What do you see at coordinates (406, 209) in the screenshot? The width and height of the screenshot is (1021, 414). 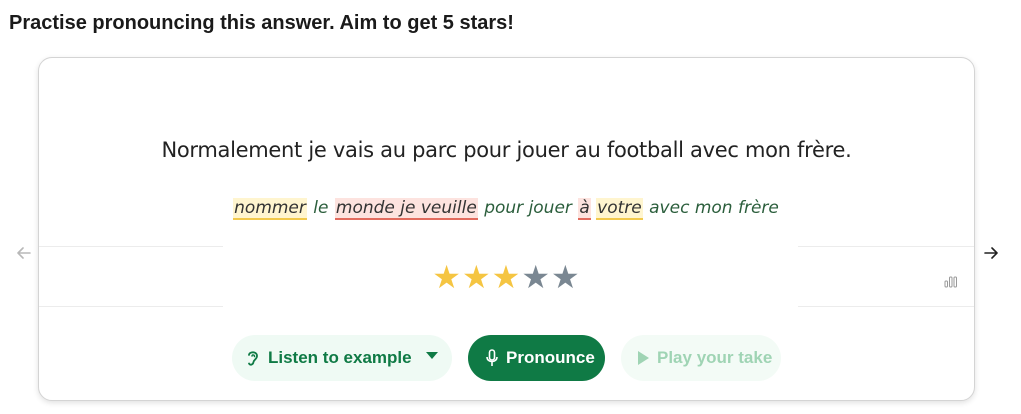 I see `transcript-word: monde je veuille` at bounding box center [406, 209].